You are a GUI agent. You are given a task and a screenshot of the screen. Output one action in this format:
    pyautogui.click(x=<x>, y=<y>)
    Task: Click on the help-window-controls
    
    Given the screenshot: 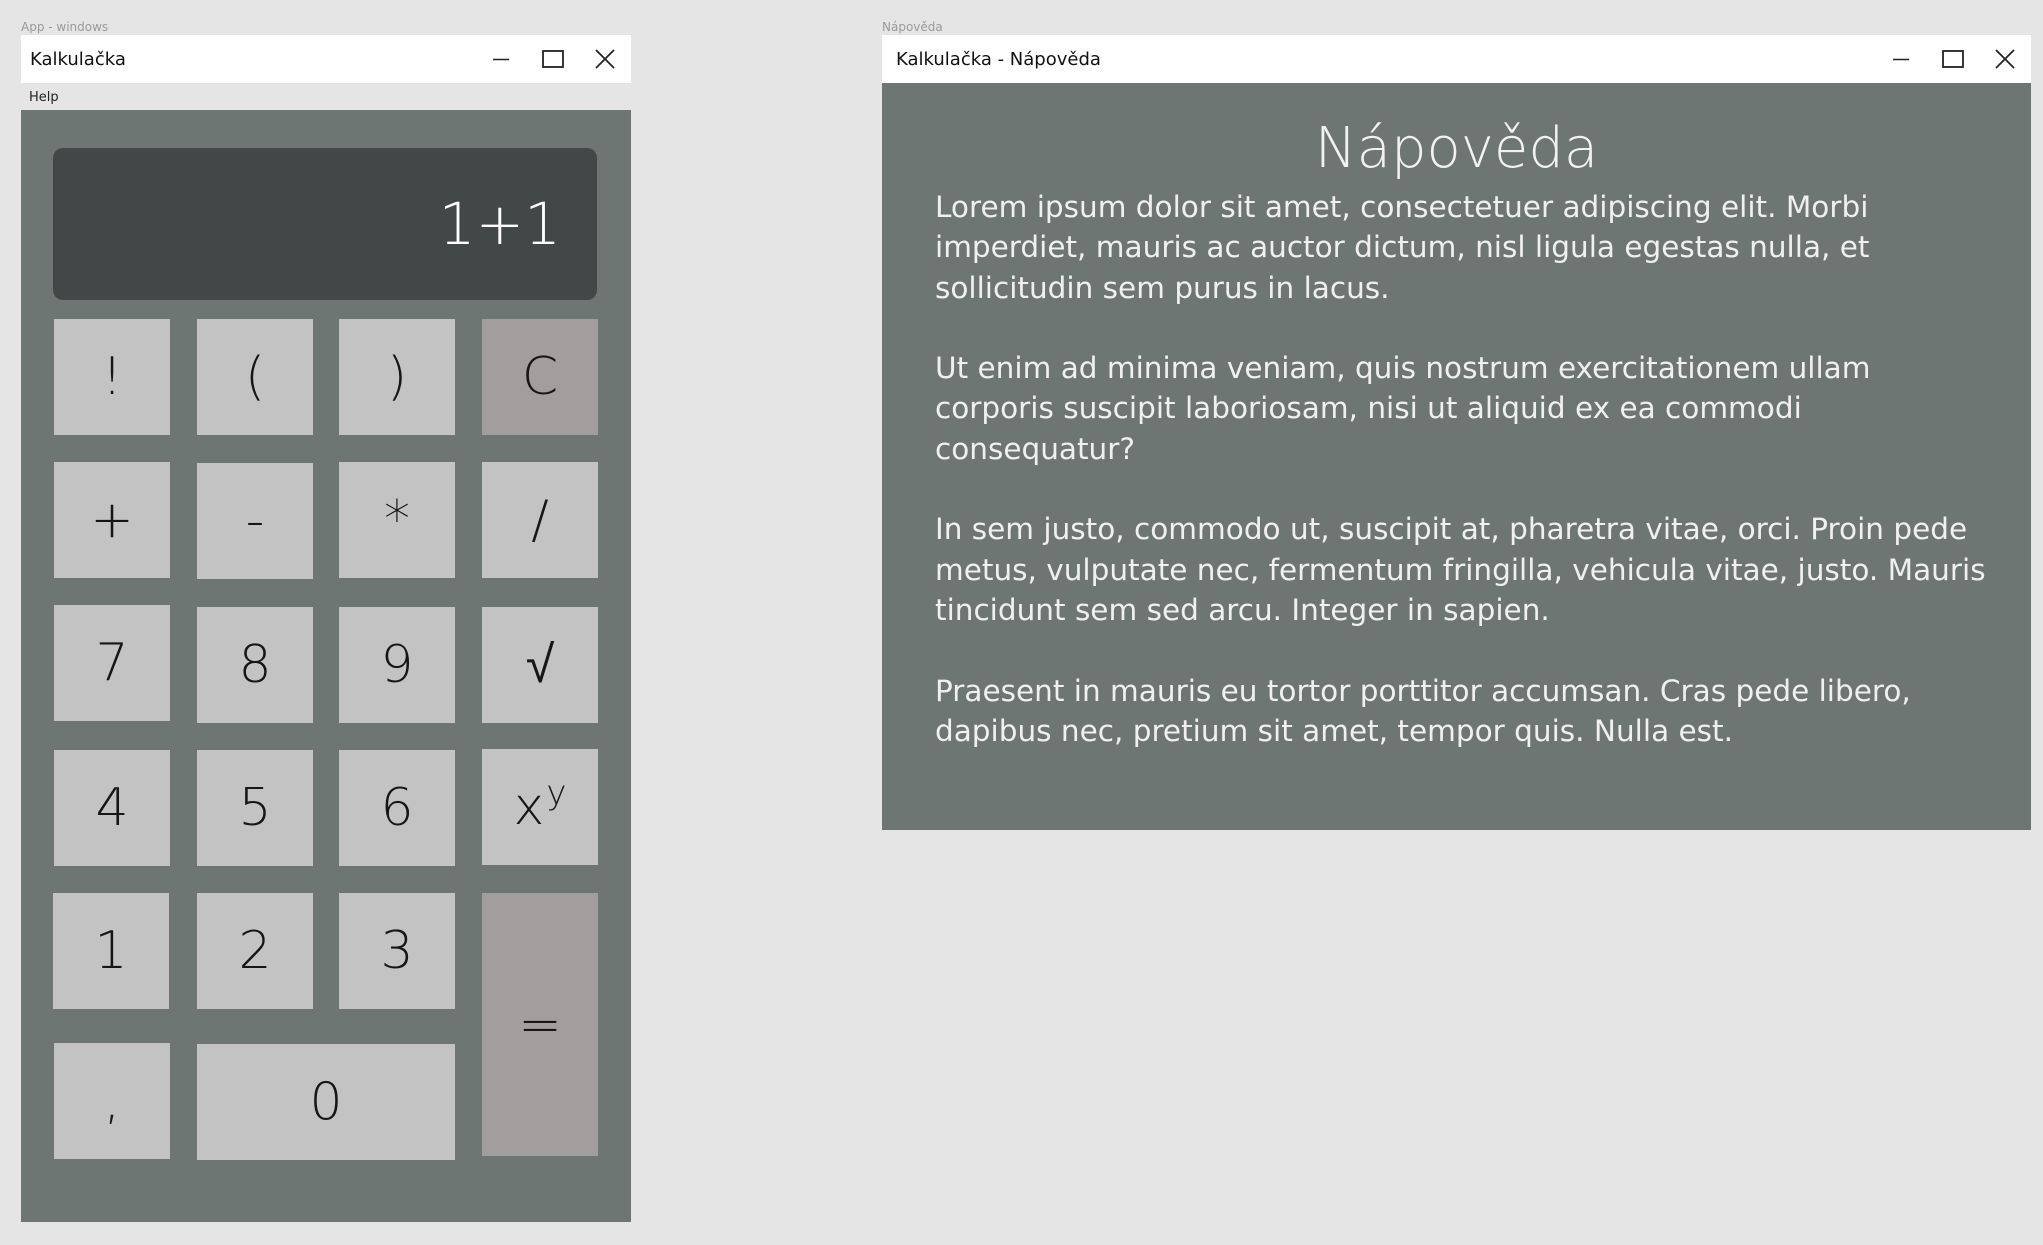 What is the action you would take?
    pyautogui.click(x=1953, y=59)
    